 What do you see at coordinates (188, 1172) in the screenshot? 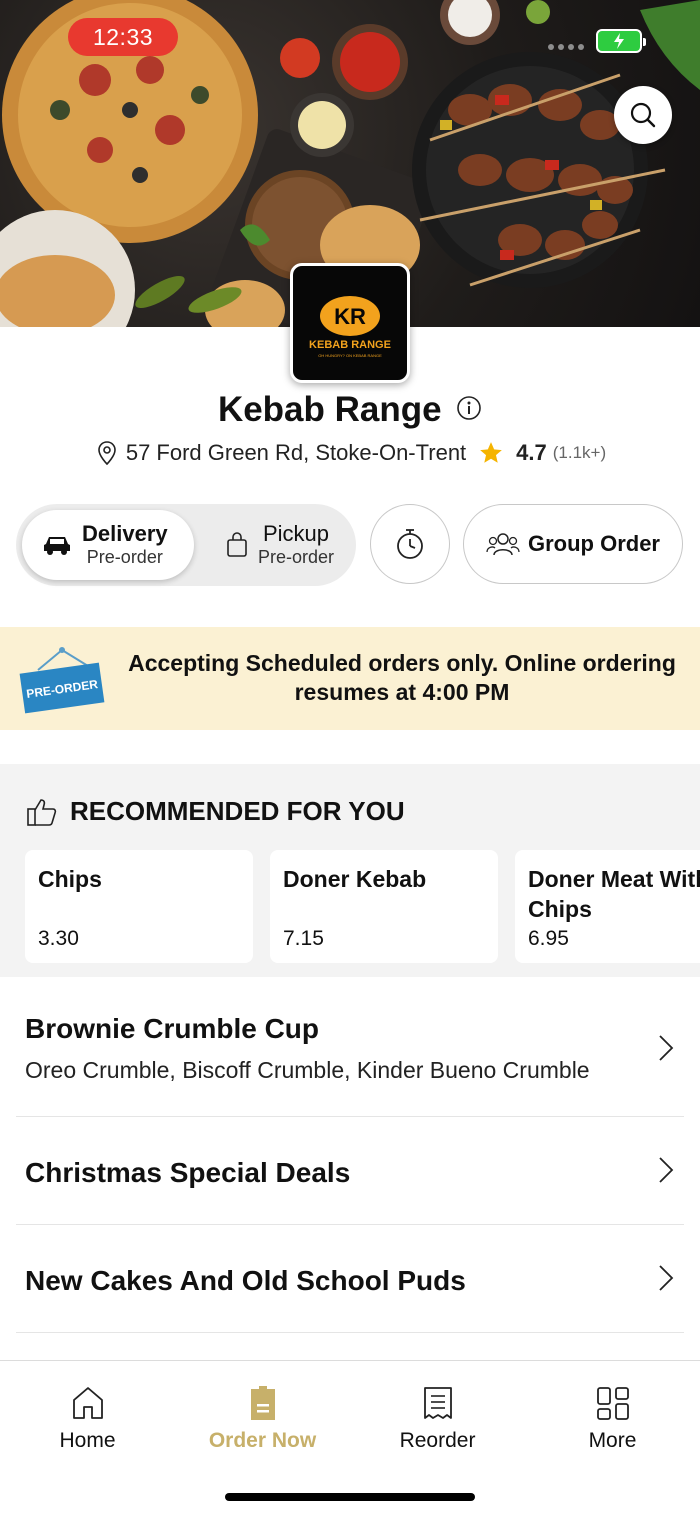
I see `category-title: Christmas Special Deals` at bounding box center [188, 1172].